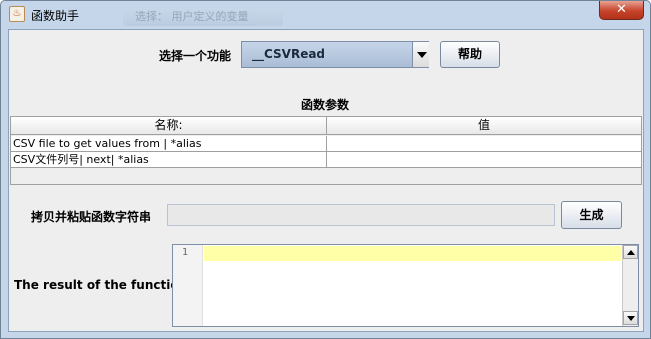 This screenshot has height=339, width=651. What do you see at coordinates (621, 10) in the screenshot?
I see `close-button: ✕` at bounding box center [621, 10].